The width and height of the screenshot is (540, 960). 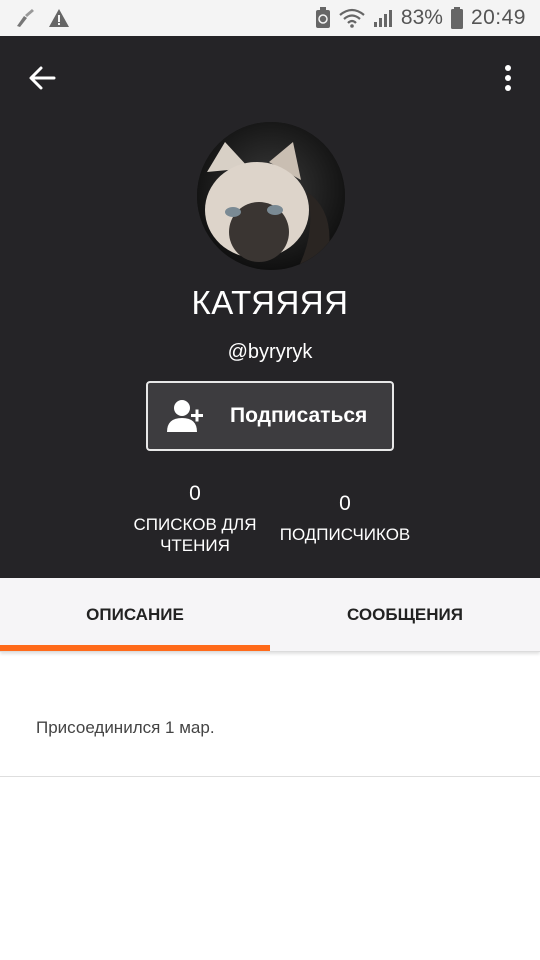 I want to click on reading-lists-label: СПИСКОВ ДЛЯ ЧТЕНИЯ, so click(x=195, y=535).